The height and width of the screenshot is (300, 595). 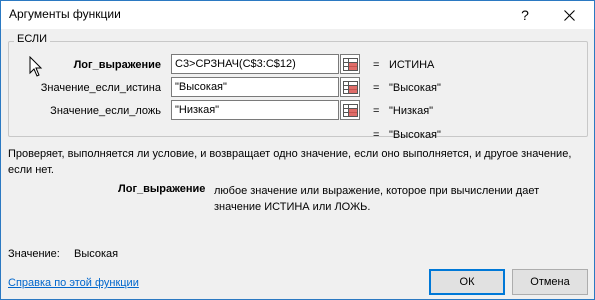 What do you see at coordinates (297, 15) in the screenshot?
I see `title-bar: Аргументы функции ?` at bounding box center [297, 15].